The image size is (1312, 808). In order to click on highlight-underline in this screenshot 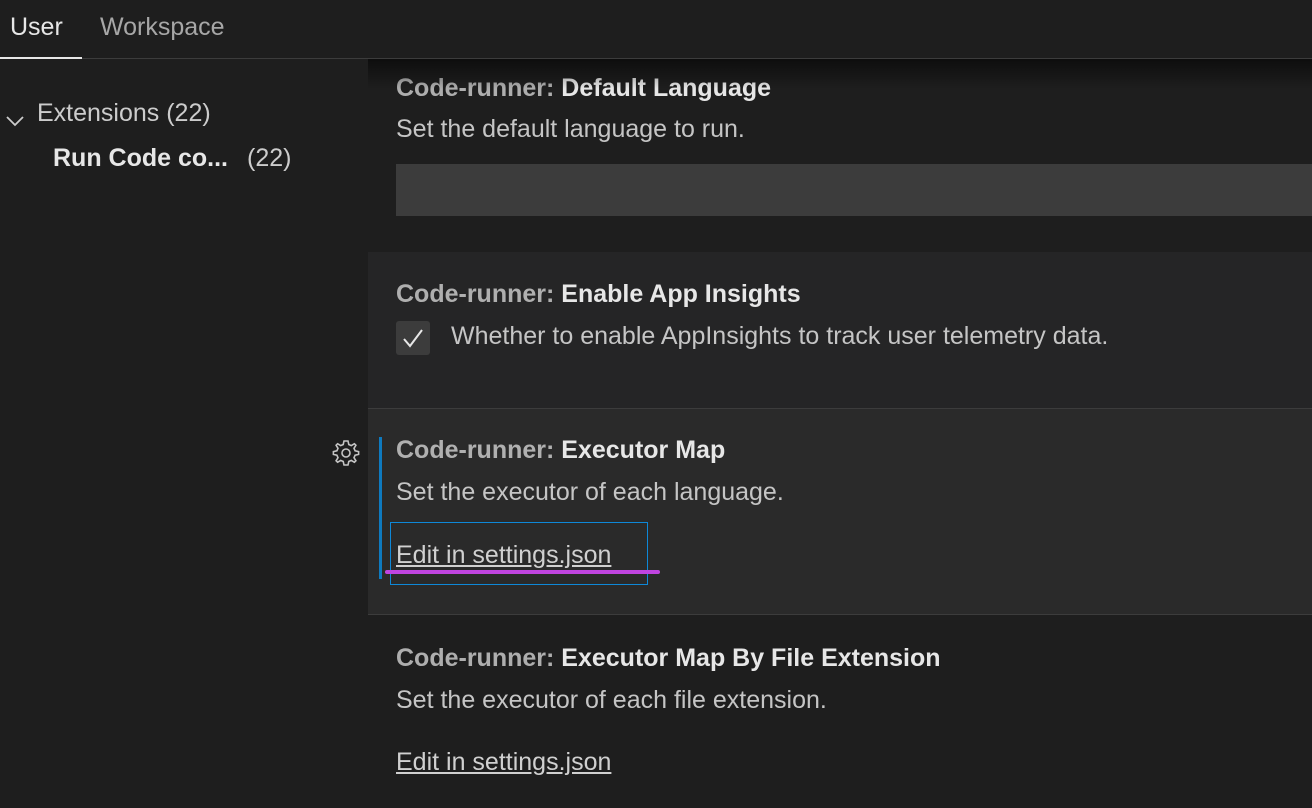, I will do `click(522, 572)`.